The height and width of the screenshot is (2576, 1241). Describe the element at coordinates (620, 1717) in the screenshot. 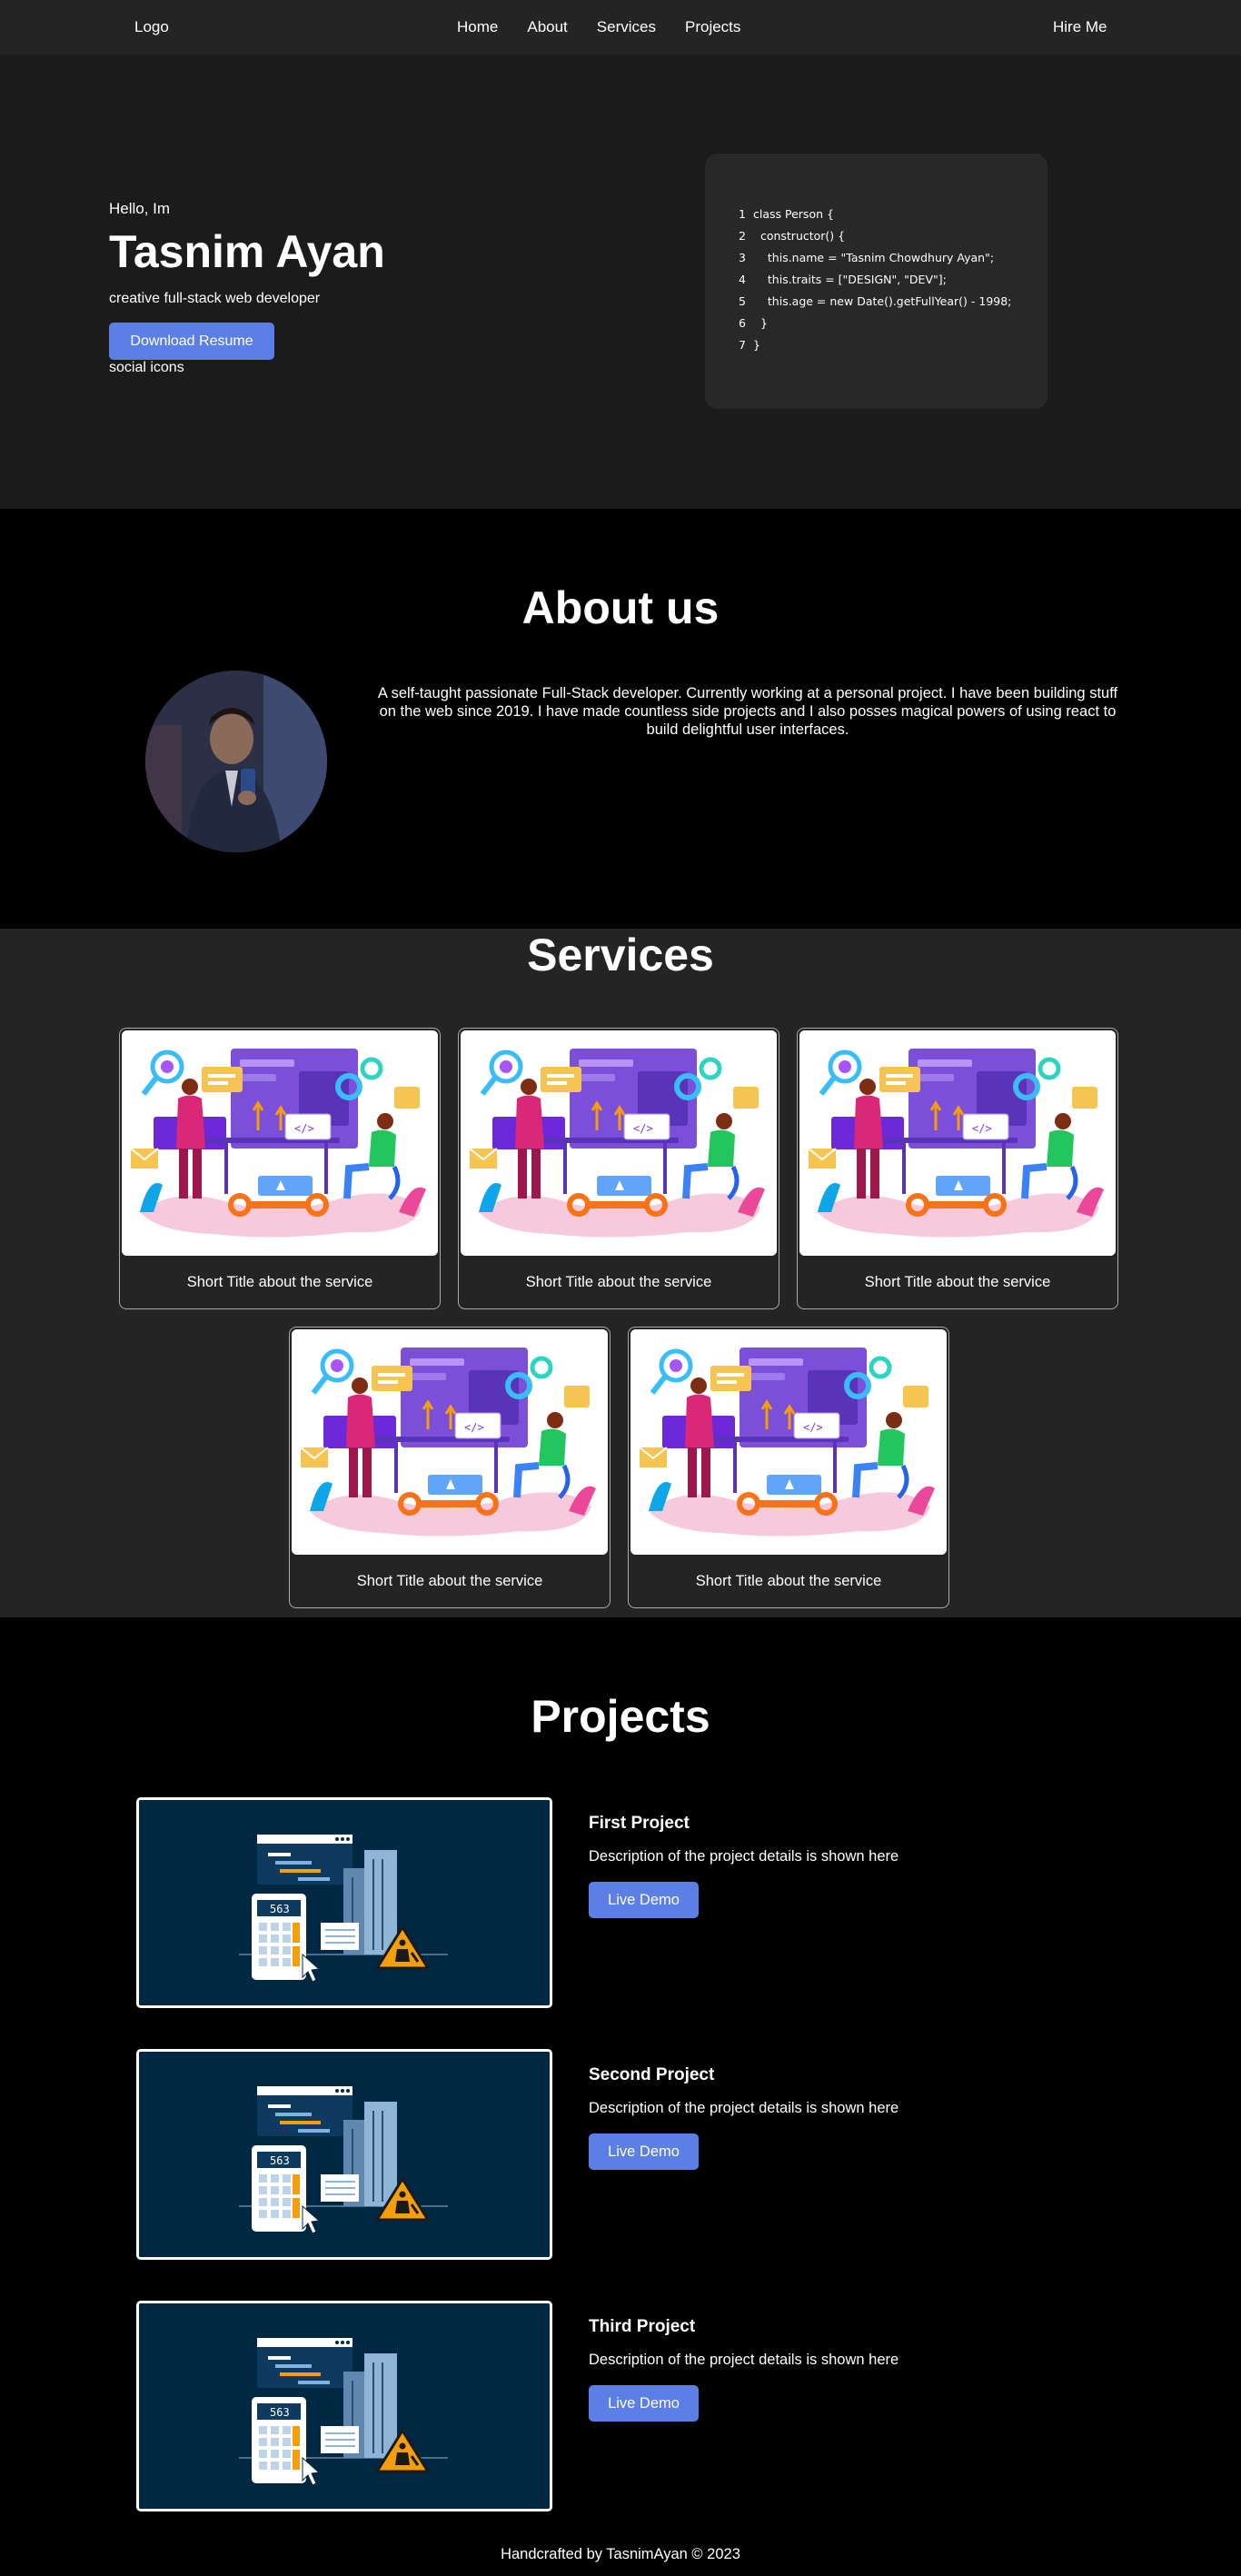

I see `projects-heading: Projects` at that location.